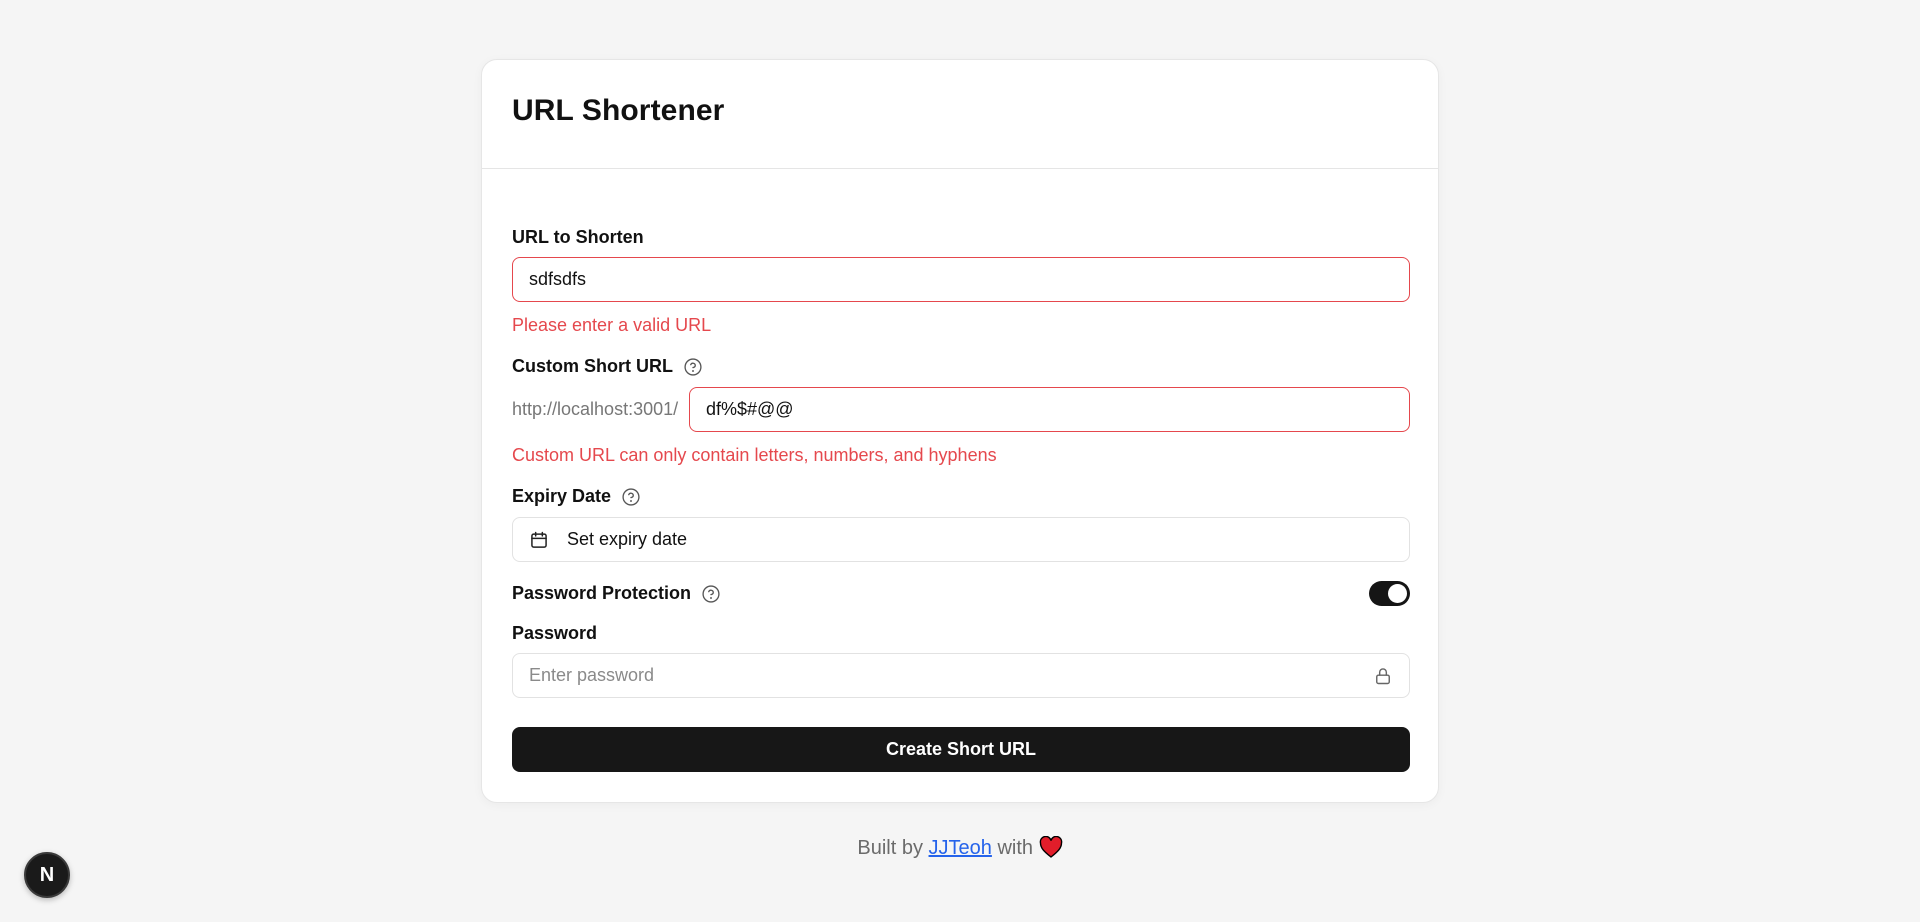  I want to click on toggle-knob, so click(1397, 593).